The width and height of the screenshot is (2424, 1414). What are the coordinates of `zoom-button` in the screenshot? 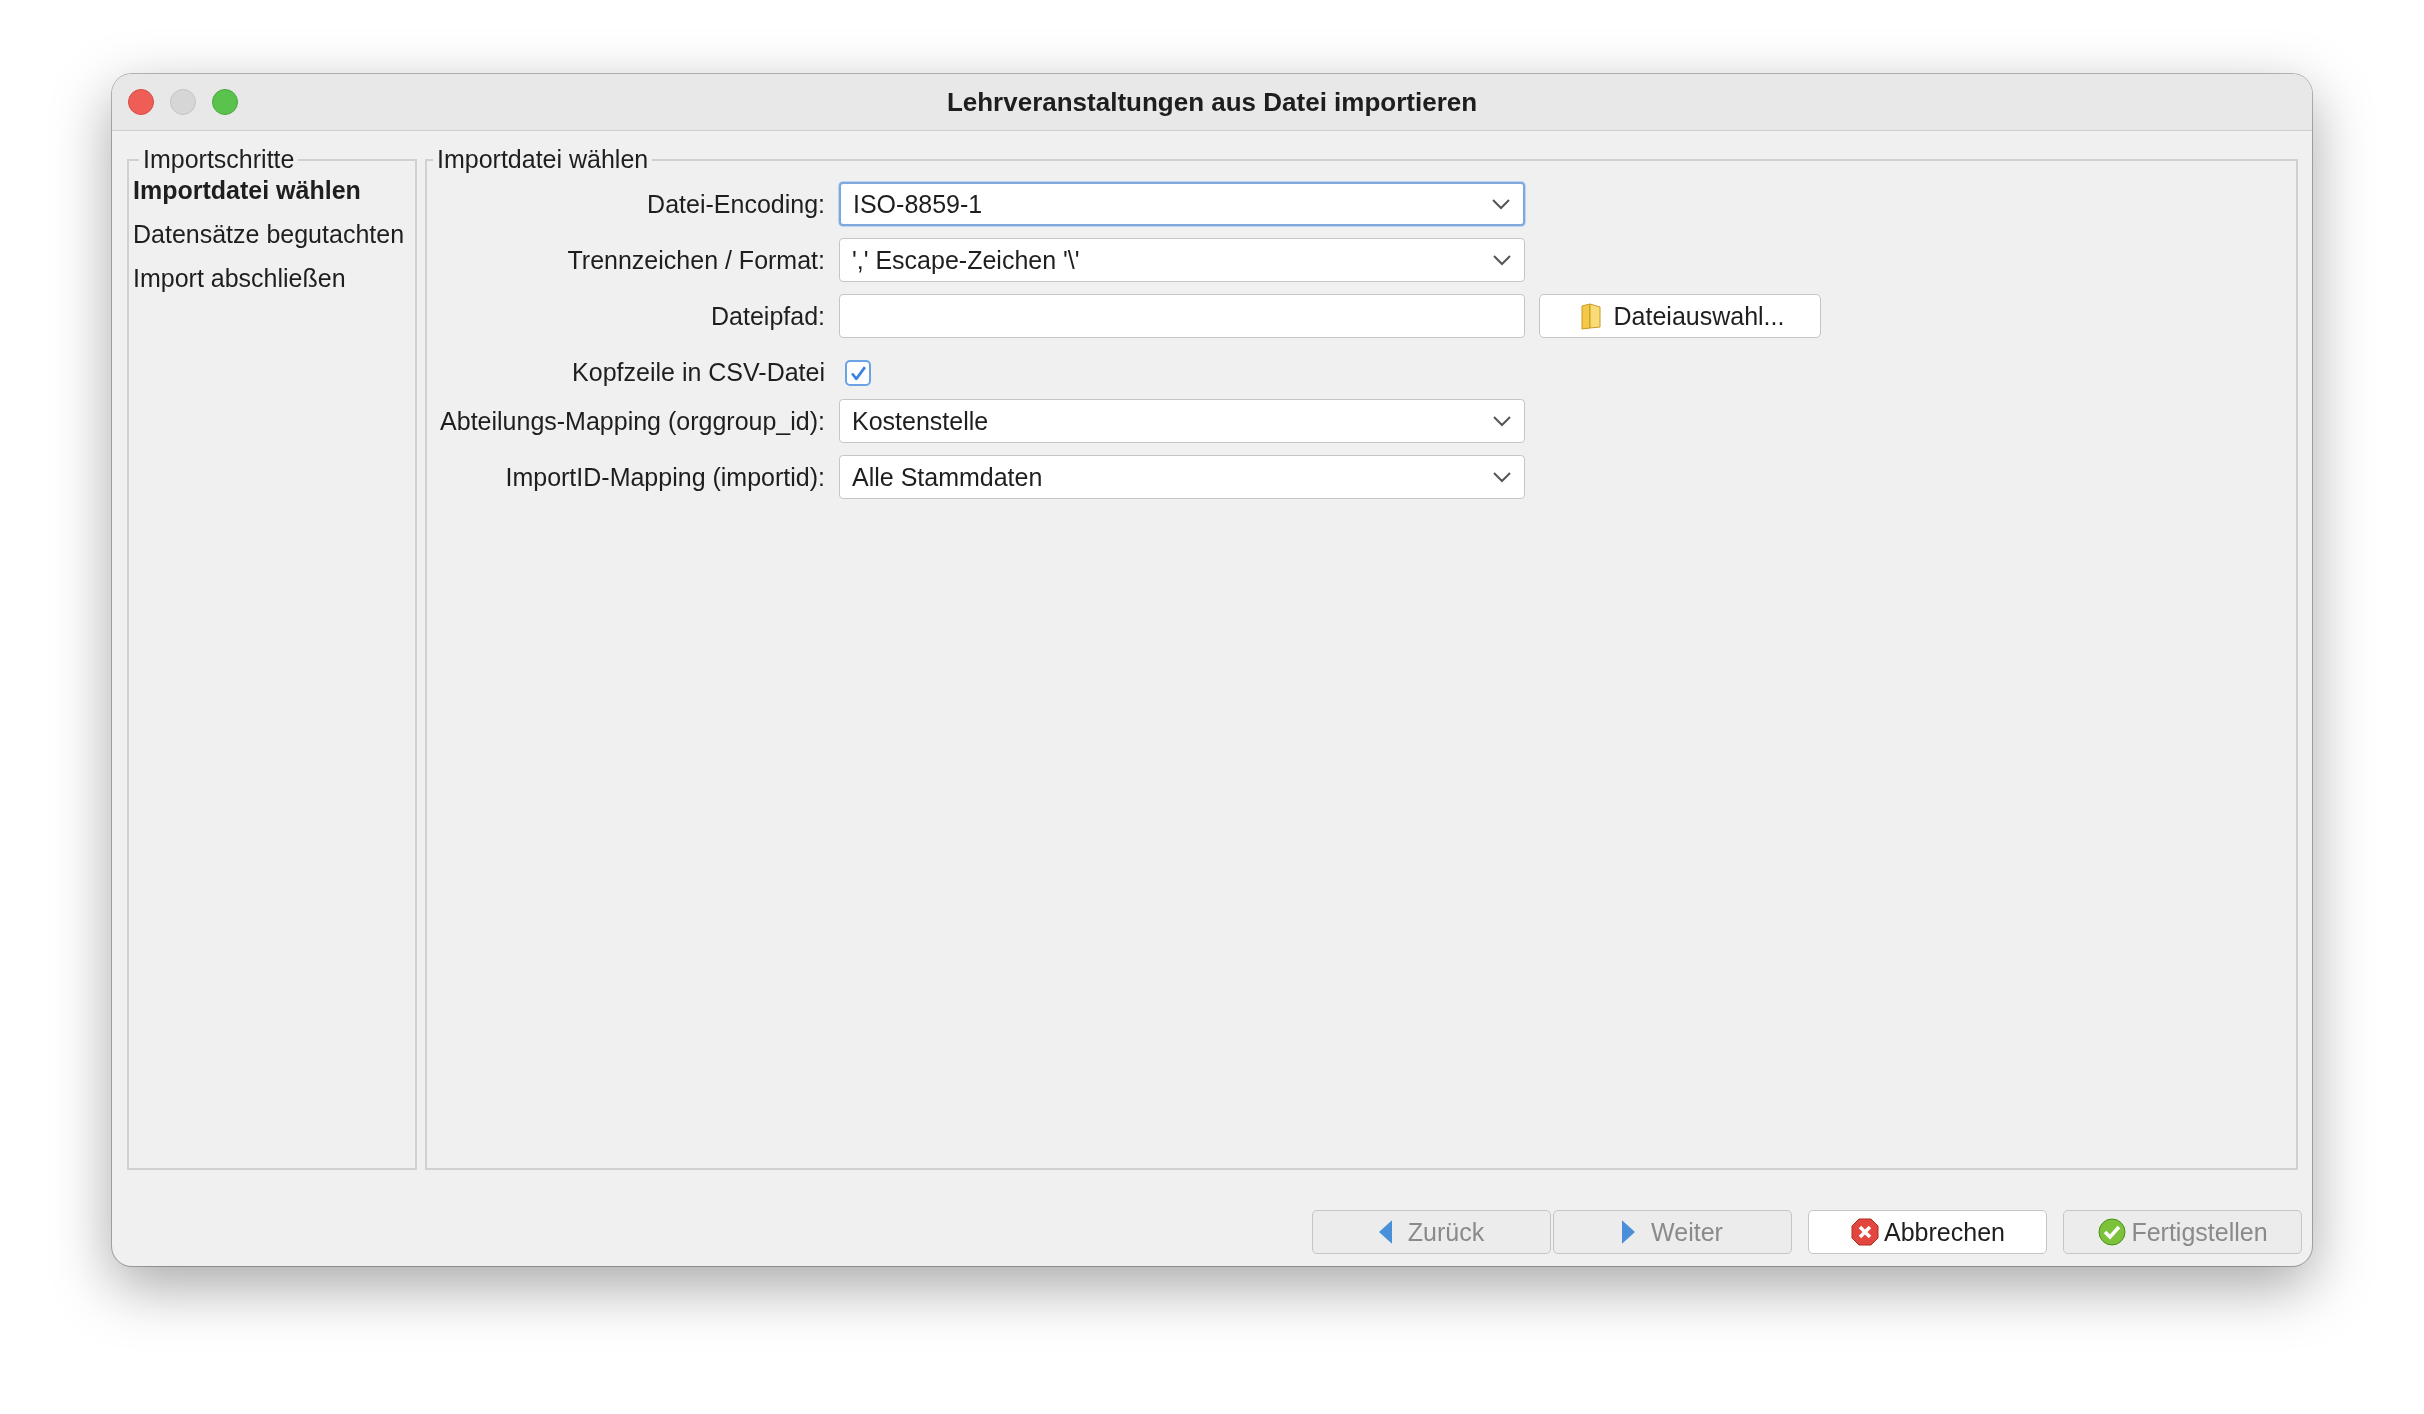 It's located at (225, 102).